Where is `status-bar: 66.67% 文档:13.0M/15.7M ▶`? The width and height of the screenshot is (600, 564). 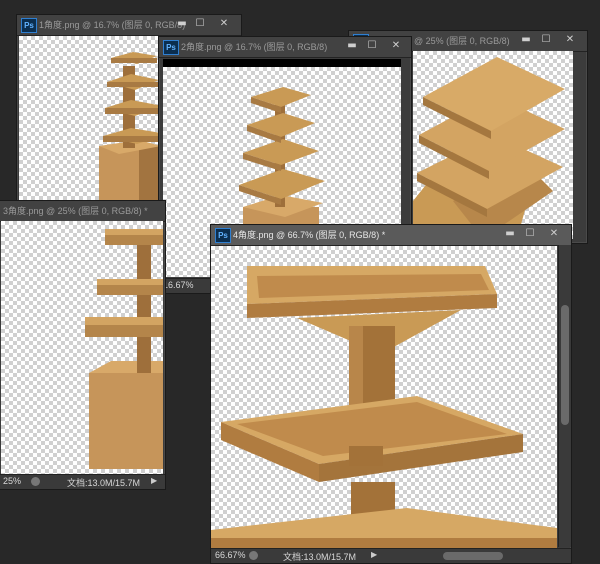 status-bar: 66.67% 文档:13.0M/15.7M ▶ is located at coordinates (391, 555).